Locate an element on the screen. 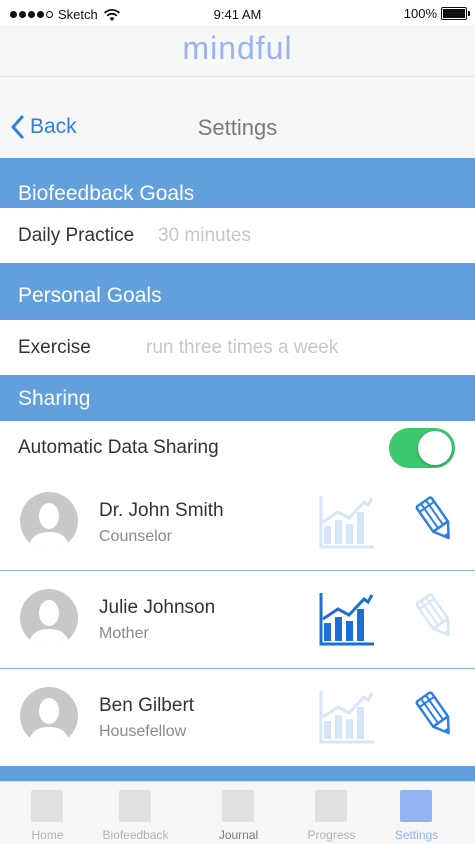 The image size is (475, 844). contact-name: Julie Johnson is located at coordinates (157, 607).